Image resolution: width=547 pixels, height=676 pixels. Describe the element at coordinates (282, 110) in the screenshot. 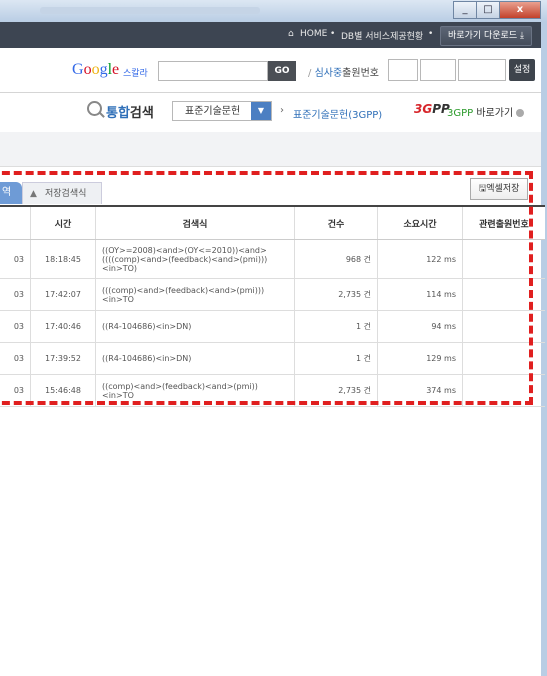

I see `chevron-right-icon: ›` at that location.